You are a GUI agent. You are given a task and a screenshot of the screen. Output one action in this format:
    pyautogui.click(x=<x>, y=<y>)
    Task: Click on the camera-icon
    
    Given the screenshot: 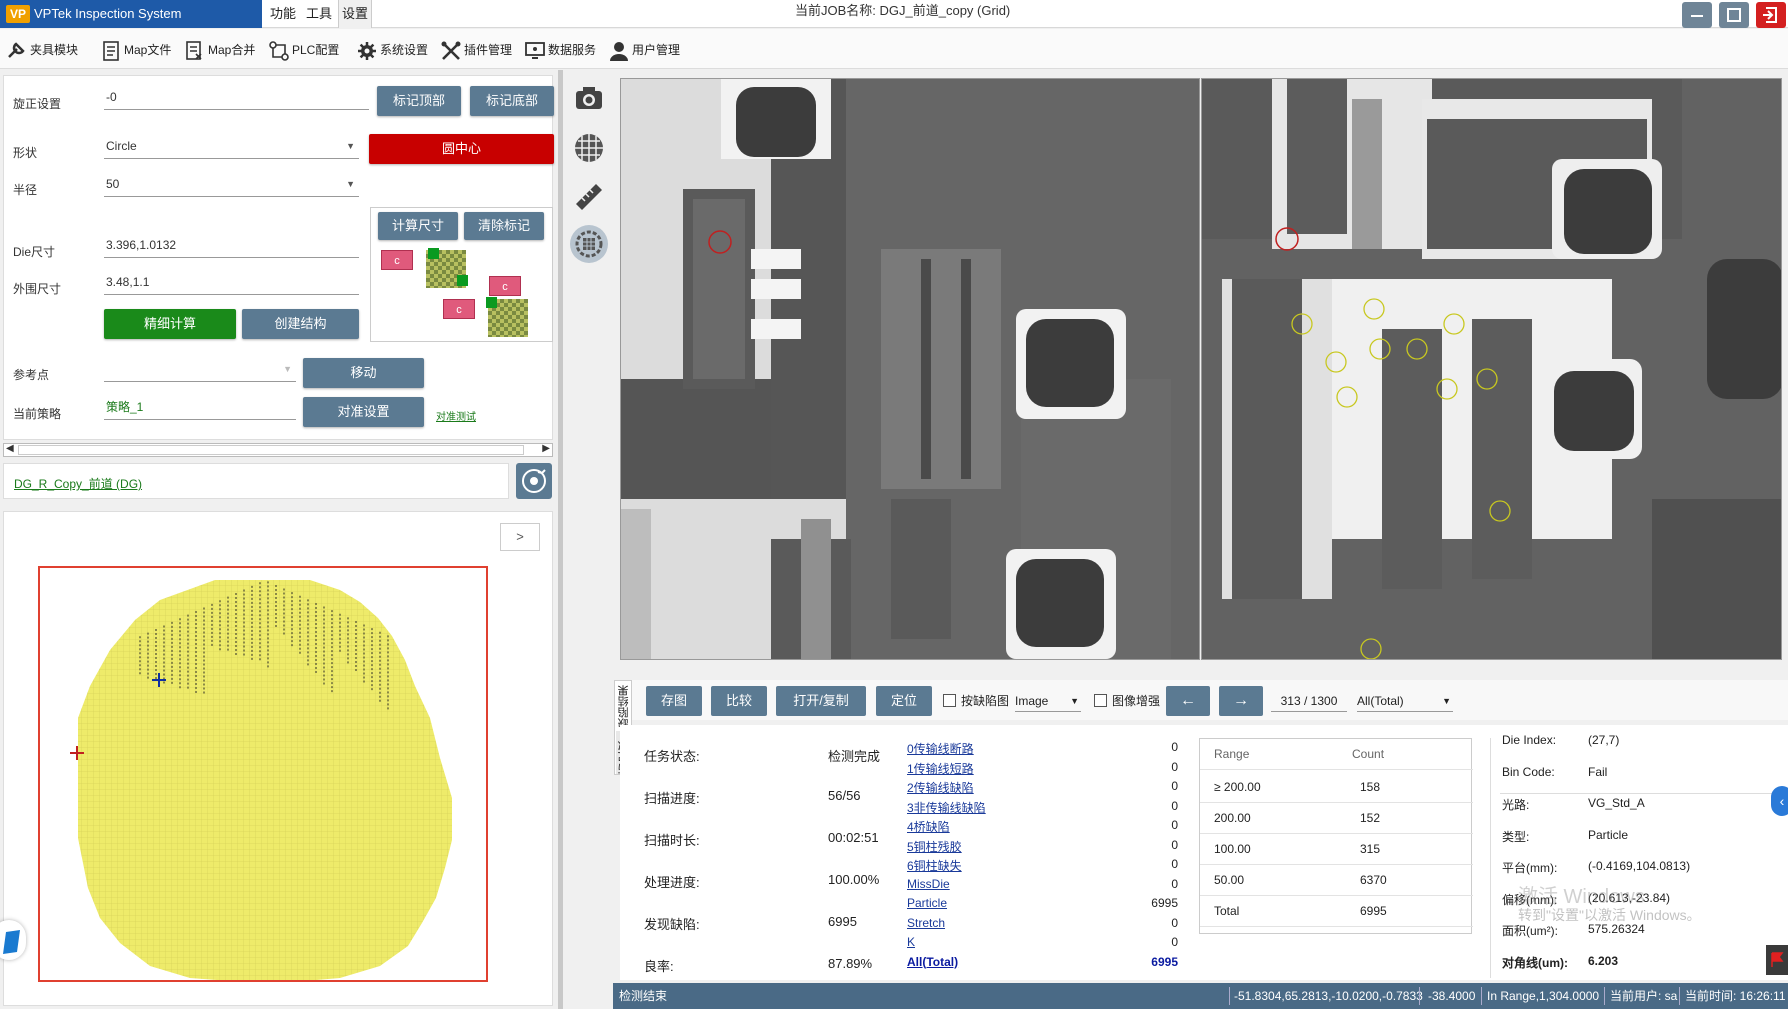 What is the action you would take?
    pyautogui.click(x=589, y=98)
    